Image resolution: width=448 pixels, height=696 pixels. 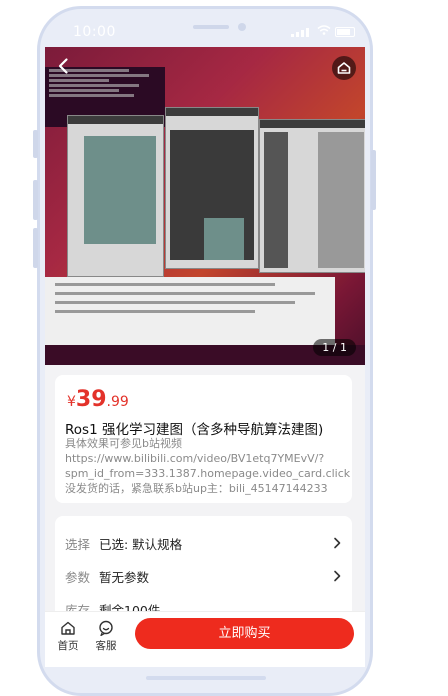 I want to click on signal-icon, so click(x=300, y=32).